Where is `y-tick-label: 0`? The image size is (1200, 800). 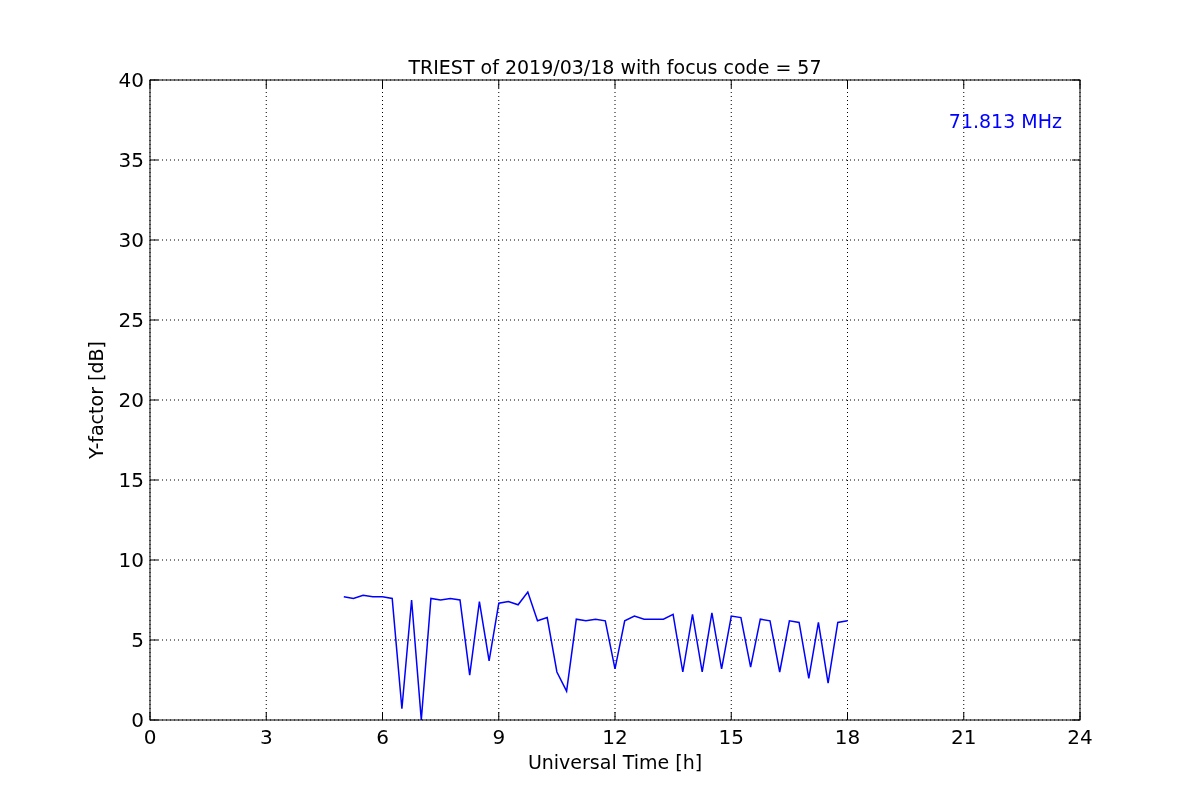 y-tick-label: 0 is located at coordinates (137, 720).